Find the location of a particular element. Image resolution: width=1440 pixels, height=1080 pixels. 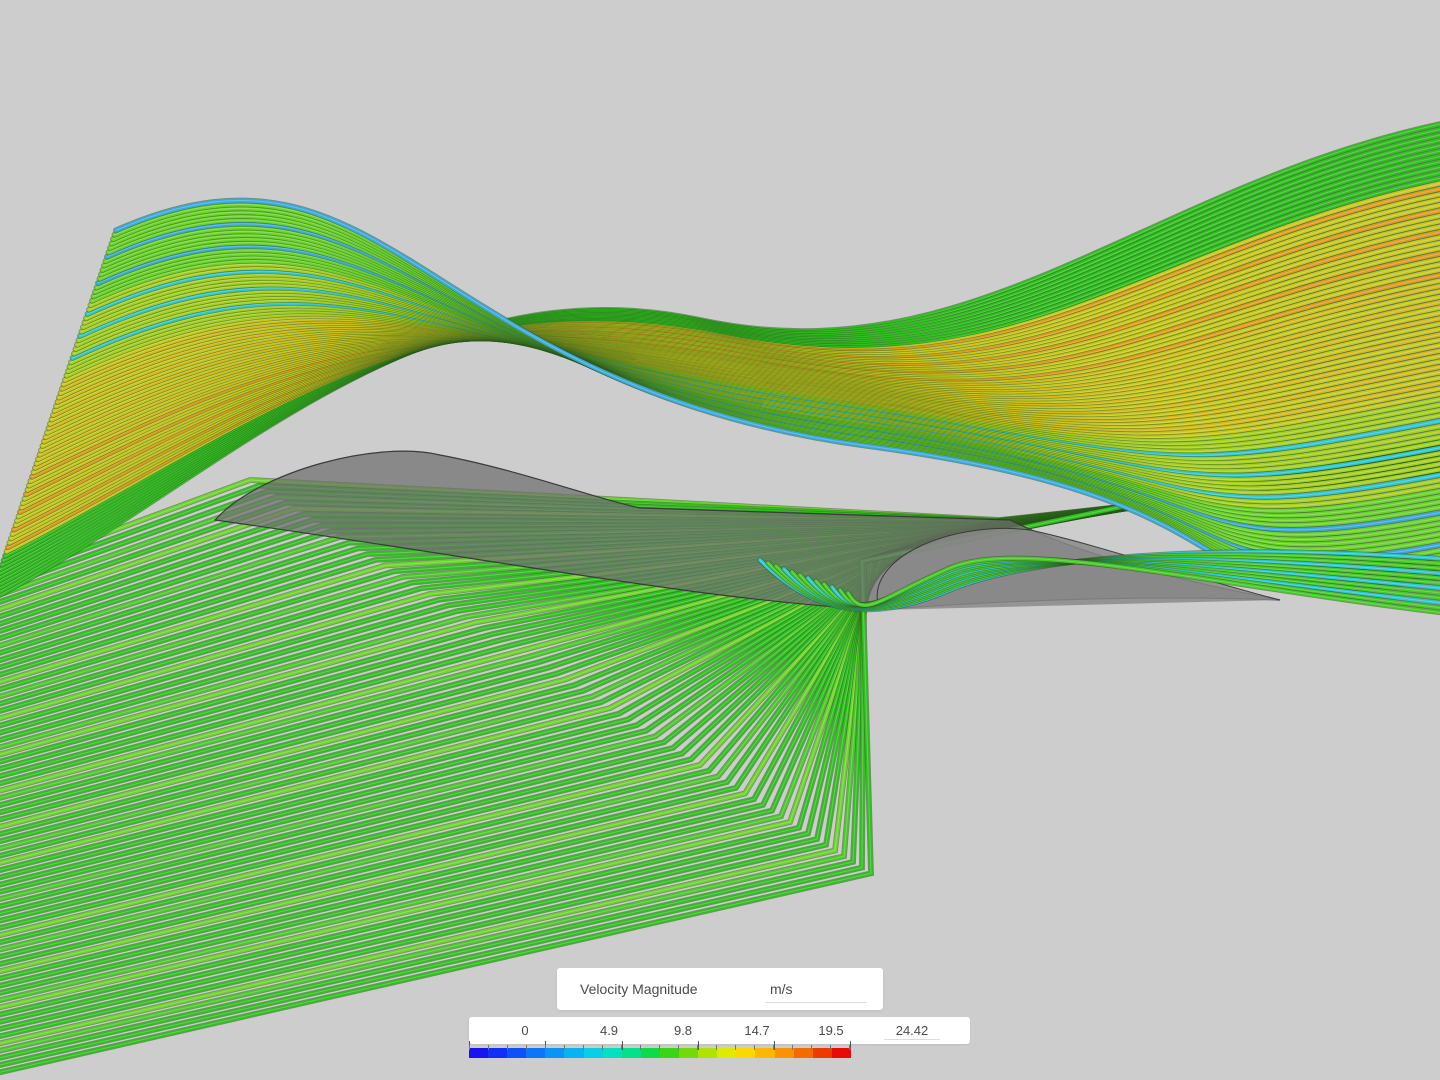

legend-max-value: 24.42 is located at coordinates (912, 1030).